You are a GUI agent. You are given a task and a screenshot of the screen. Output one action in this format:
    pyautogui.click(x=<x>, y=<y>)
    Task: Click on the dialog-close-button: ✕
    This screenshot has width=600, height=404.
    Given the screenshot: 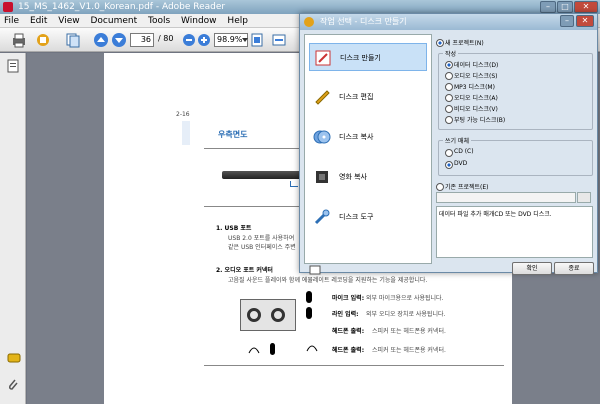 What is the action you would take?
    pyautogui.click(x=585, y=21)
    